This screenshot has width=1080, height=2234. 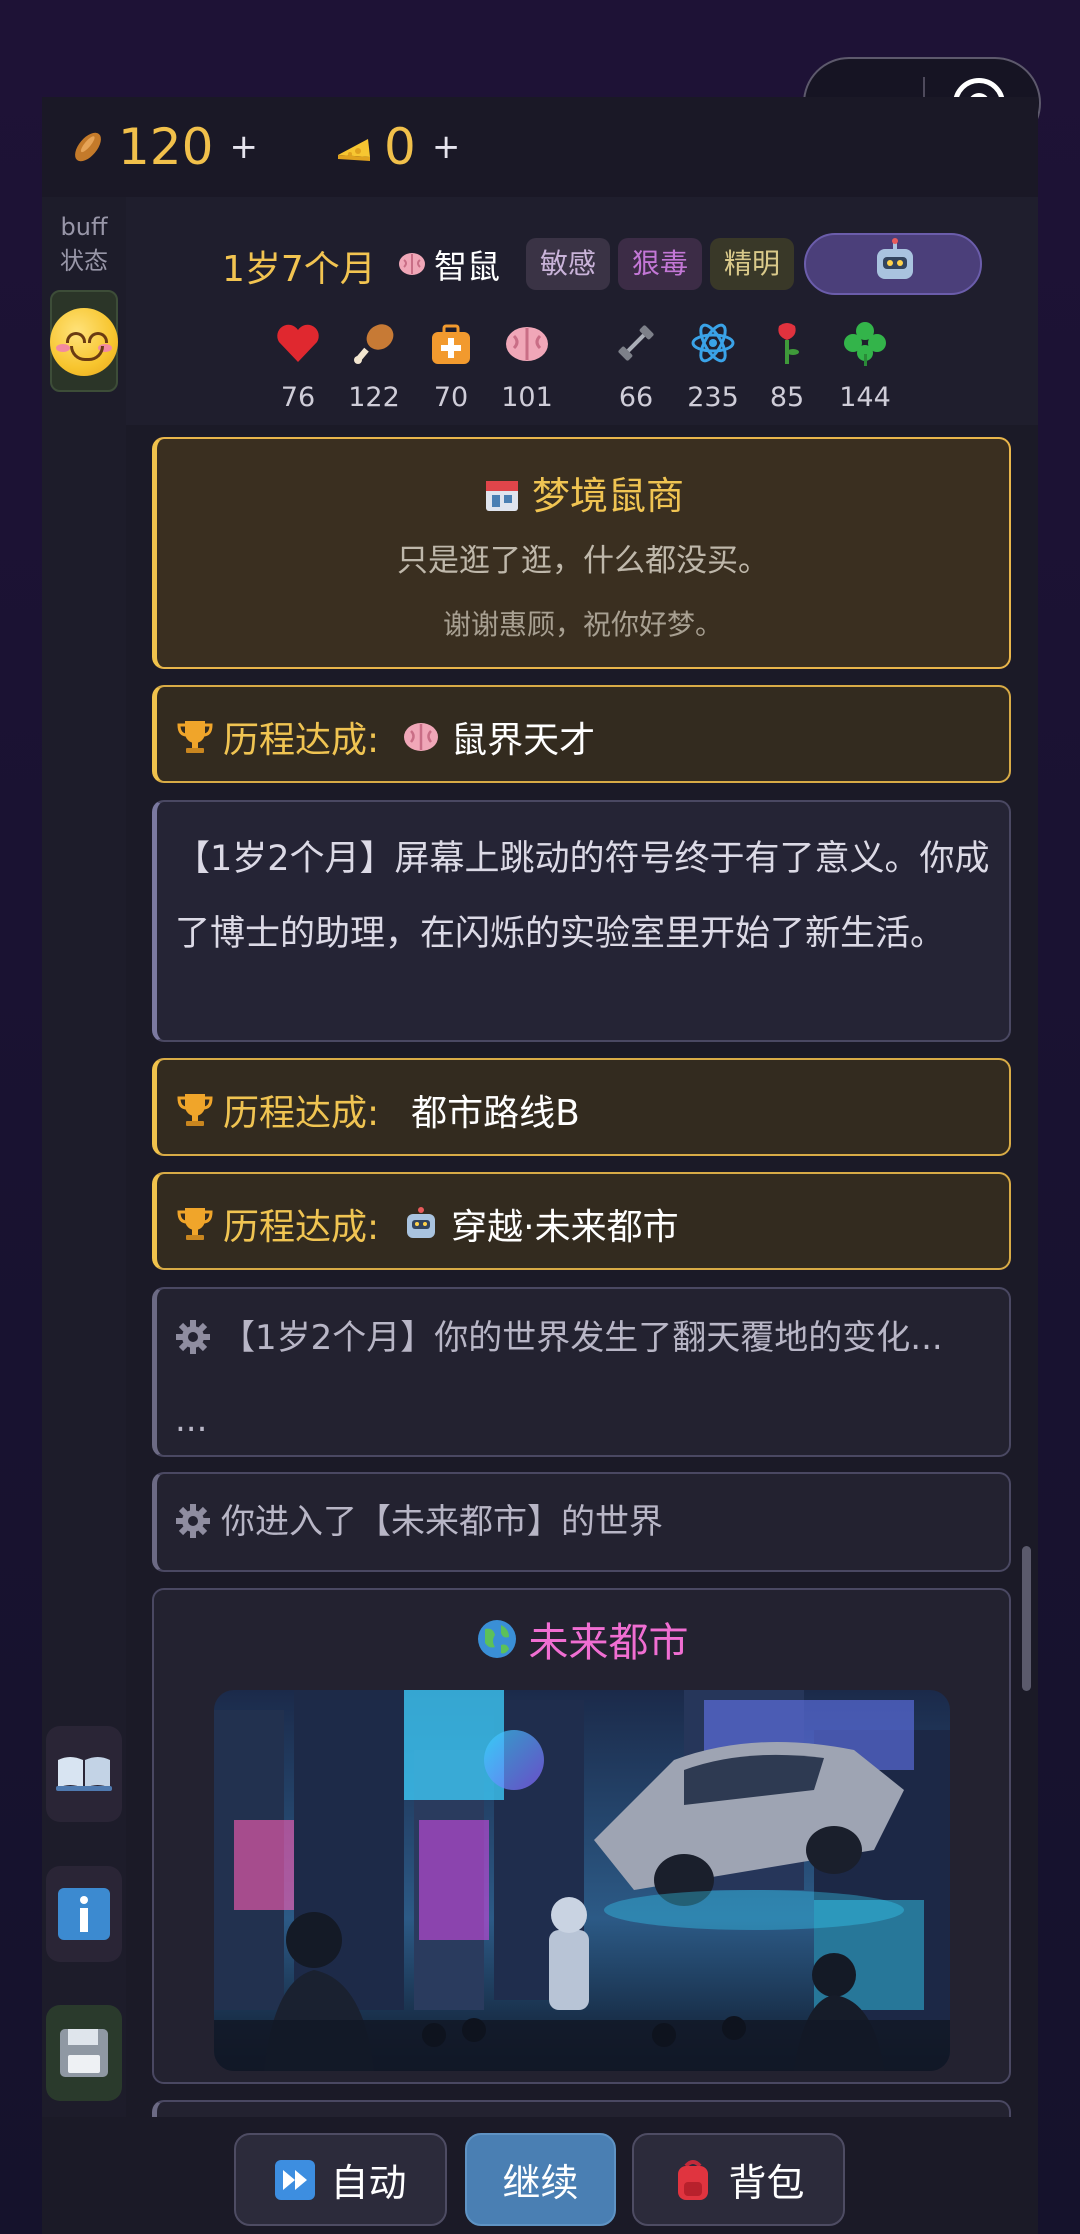 I want to click on stat-luck: 144, so click(x=865, y=365).